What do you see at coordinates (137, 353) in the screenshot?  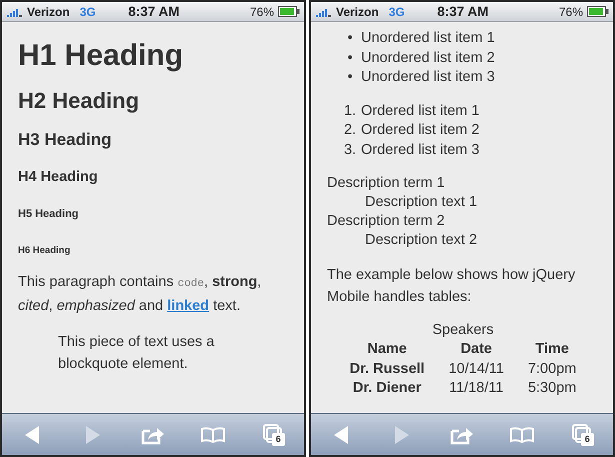 I see `blockquote: This piece of text uses a blockquote element.` at bounding box center [137, 353].